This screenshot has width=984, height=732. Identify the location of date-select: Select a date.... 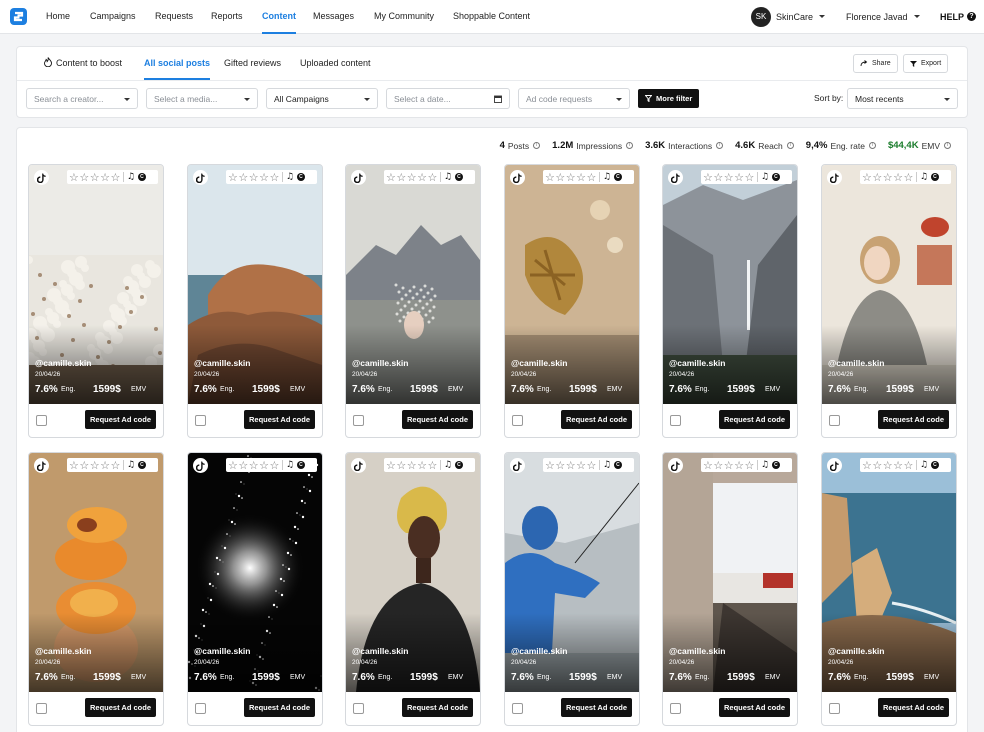
(448, 98).